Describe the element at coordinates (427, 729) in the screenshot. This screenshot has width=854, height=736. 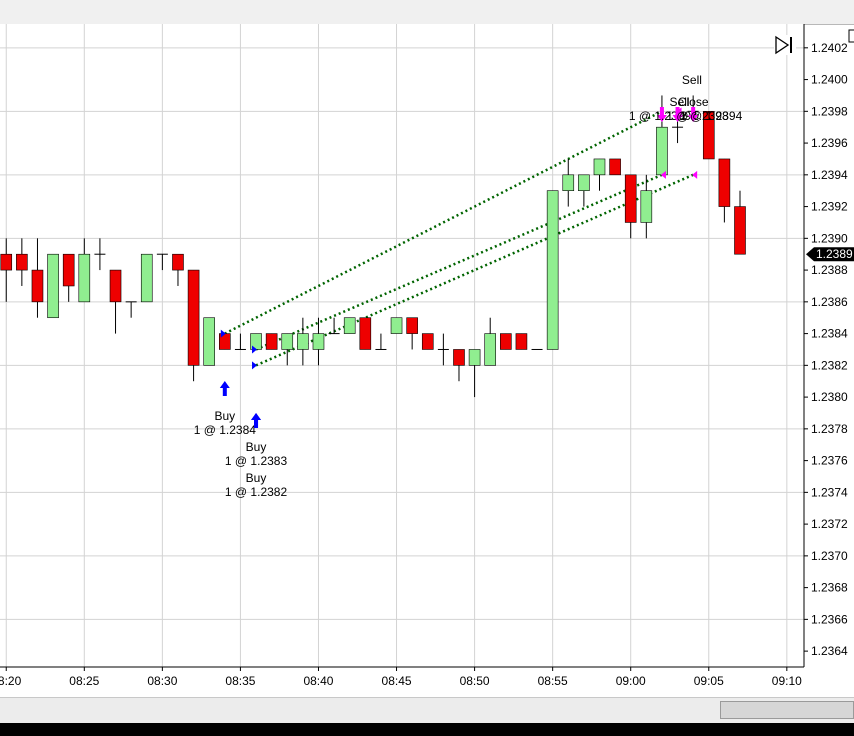
I see `bottom-border` at that location.